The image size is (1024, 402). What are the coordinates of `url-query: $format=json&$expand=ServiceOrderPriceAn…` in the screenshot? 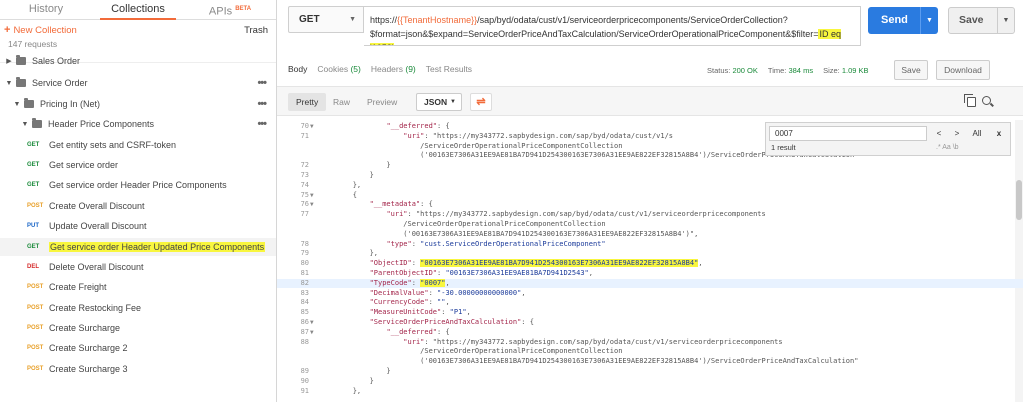 It's located at (594, 34).